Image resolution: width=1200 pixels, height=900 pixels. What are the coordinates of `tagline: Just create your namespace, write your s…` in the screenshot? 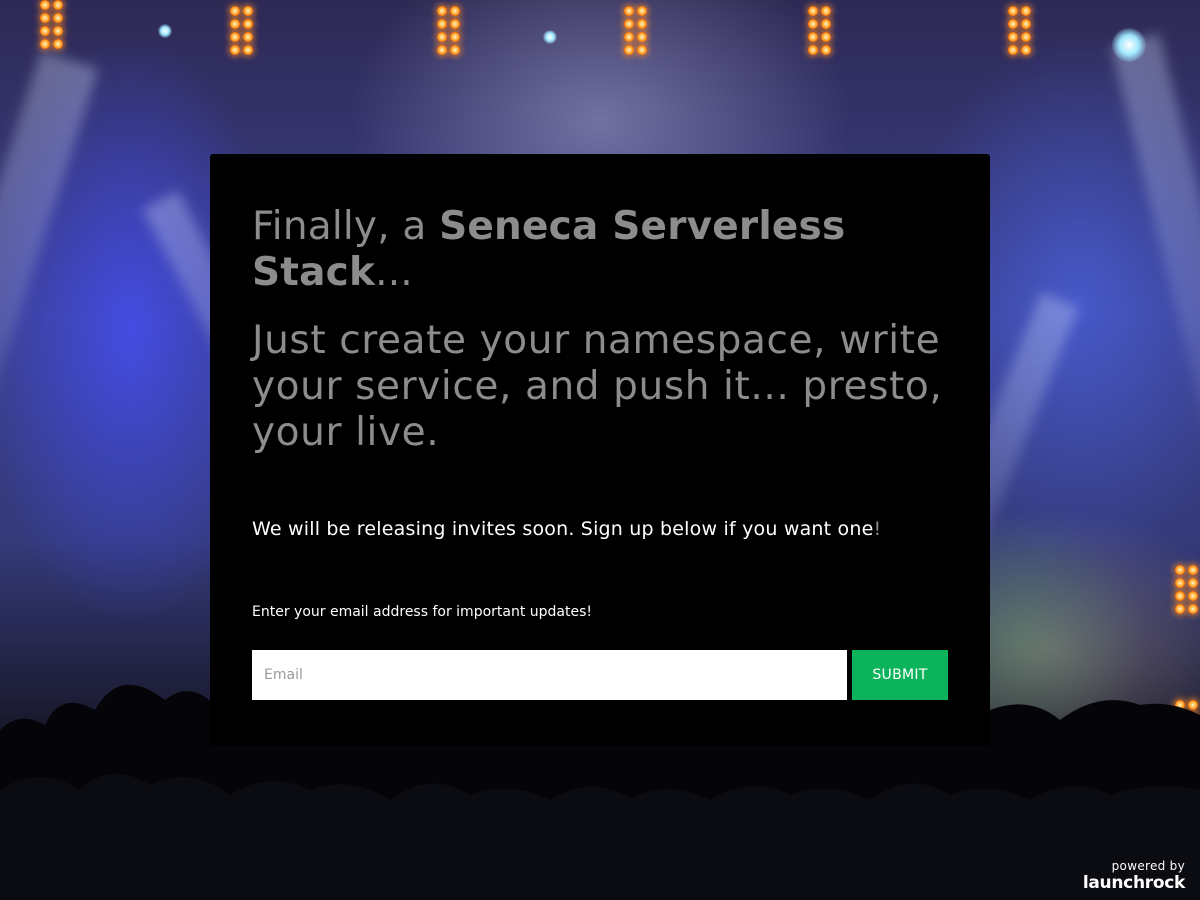 It's located at (597, 386).